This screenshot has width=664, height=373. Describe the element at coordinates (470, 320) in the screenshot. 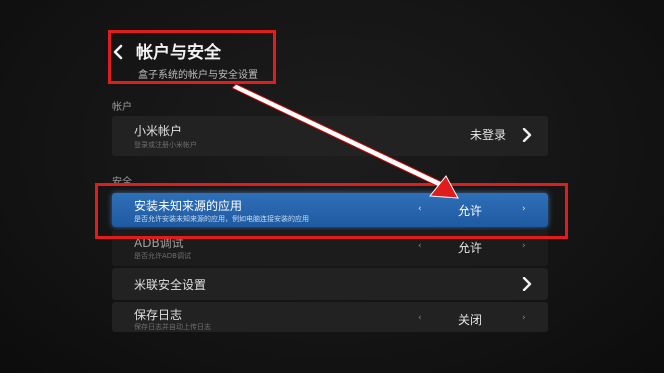

I see `row-value: 关闭` at that location.